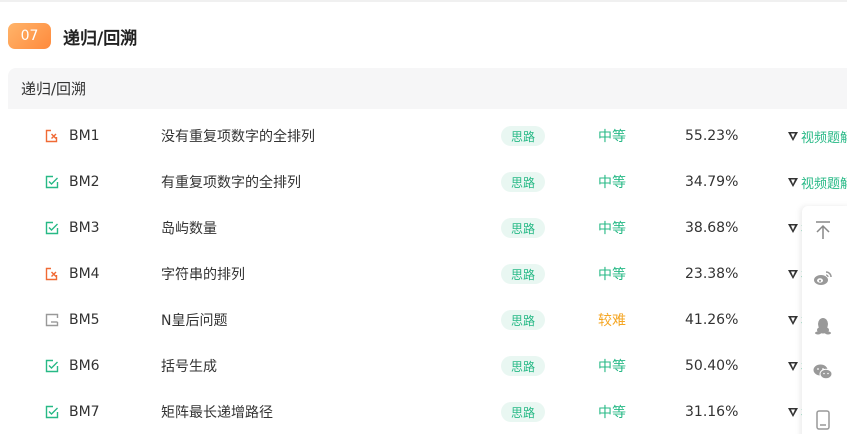 The image size is (847, 434). Describe the element at coordinates (100, 38) in the screenshot. I see `section-title: 递归/回溯` at that location.